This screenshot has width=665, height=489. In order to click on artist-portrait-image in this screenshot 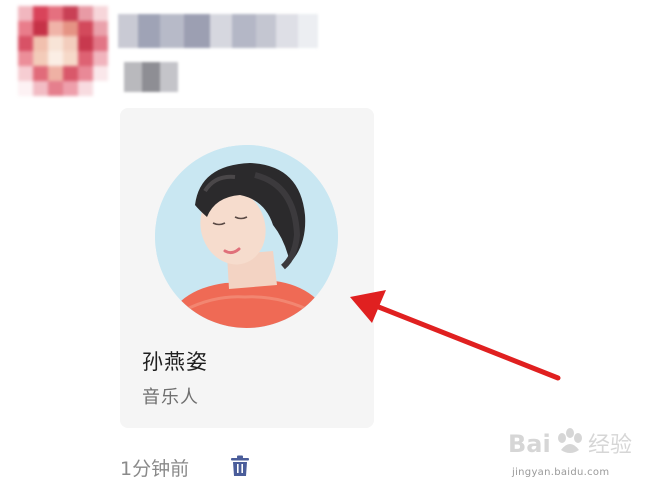, I will do `click(246, 236)`.